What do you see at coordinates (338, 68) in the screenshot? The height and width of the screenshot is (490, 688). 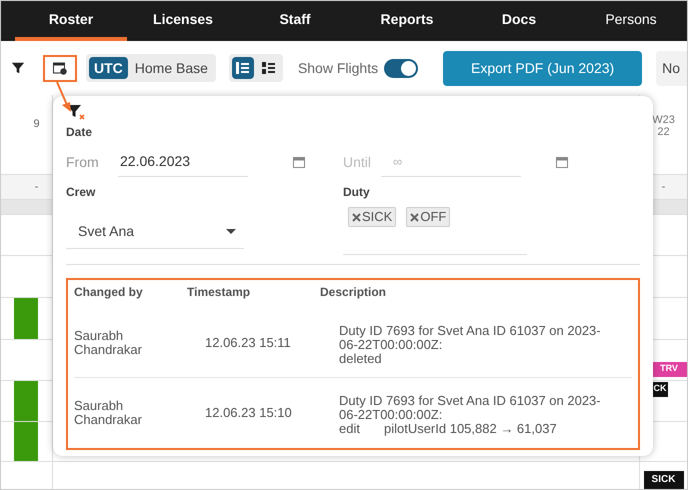 I see `show-flights-label: Show Flights` at bounding box center [338, 68].